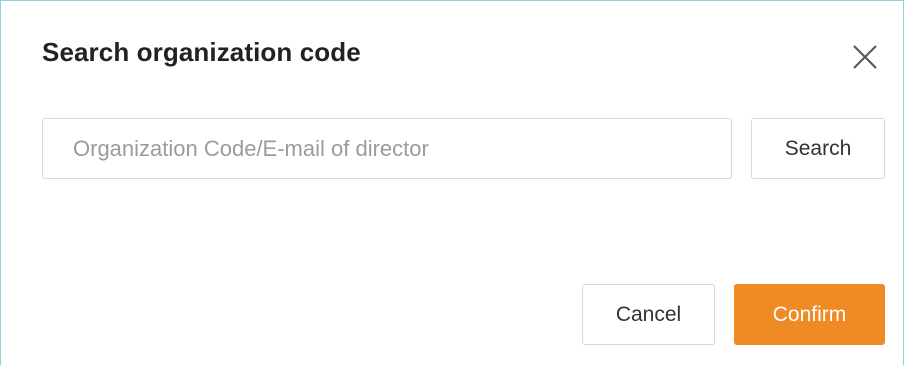  I want to click on close-button, so click(865, 57).